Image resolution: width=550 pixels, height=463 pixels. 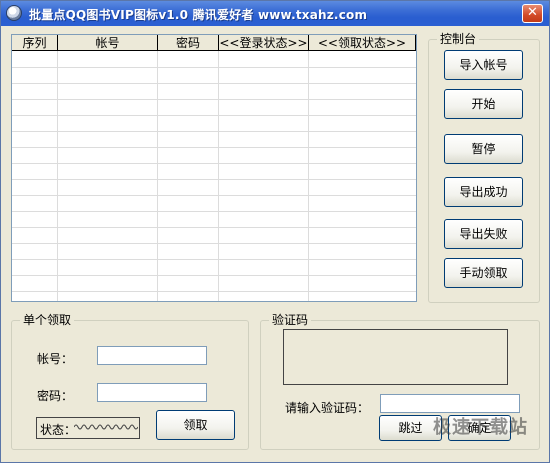 What do you see at coordinates (152, 392) in the screenshot?
I see `password-input` at bounding box center [152, 392].